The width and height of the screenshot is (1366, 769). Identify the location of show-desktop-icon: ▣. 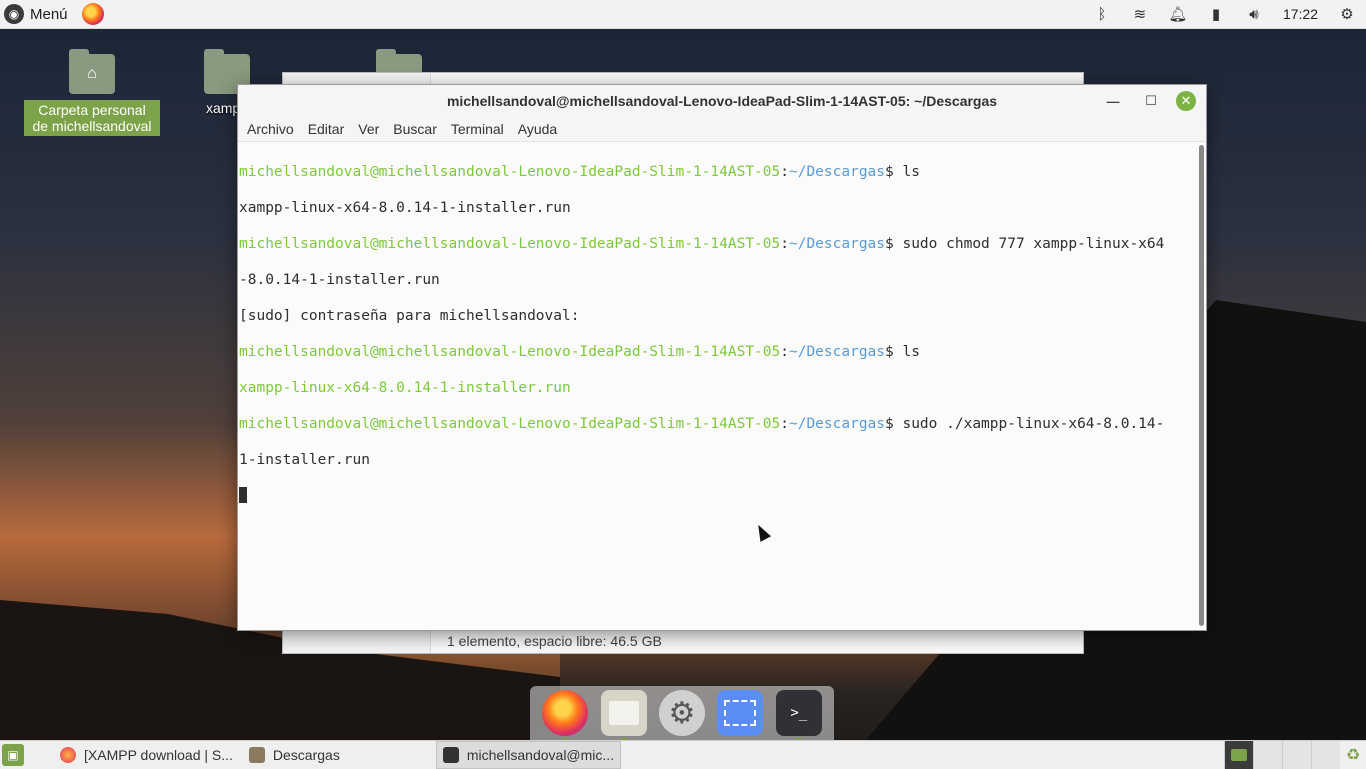
(13, 755).